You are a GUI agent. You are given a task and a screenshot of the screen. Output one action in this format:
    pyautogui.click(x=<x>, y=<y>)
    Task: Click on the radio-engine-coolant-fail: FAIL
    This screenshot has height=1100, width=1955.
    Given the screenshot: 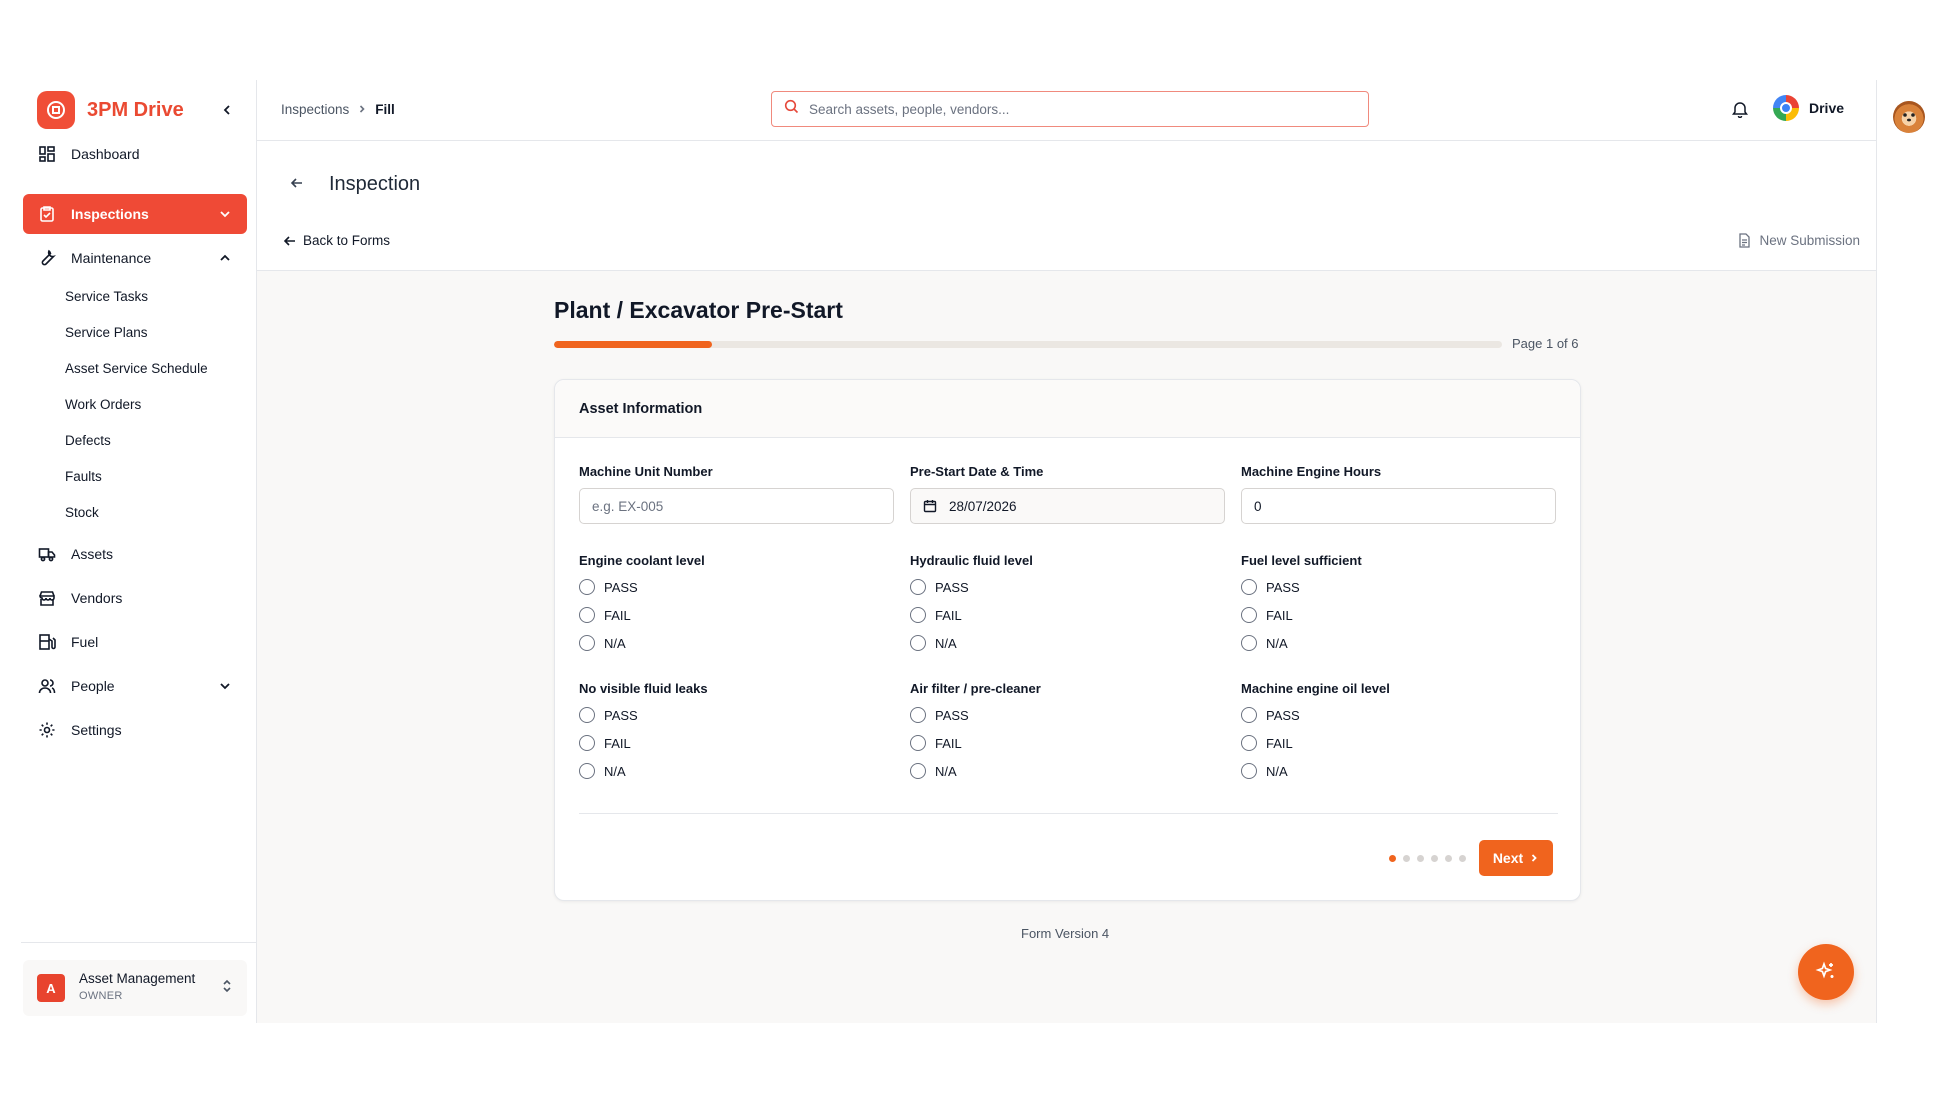 What is the action you would take?
    pyautogui.click(x=605, y=615)
    